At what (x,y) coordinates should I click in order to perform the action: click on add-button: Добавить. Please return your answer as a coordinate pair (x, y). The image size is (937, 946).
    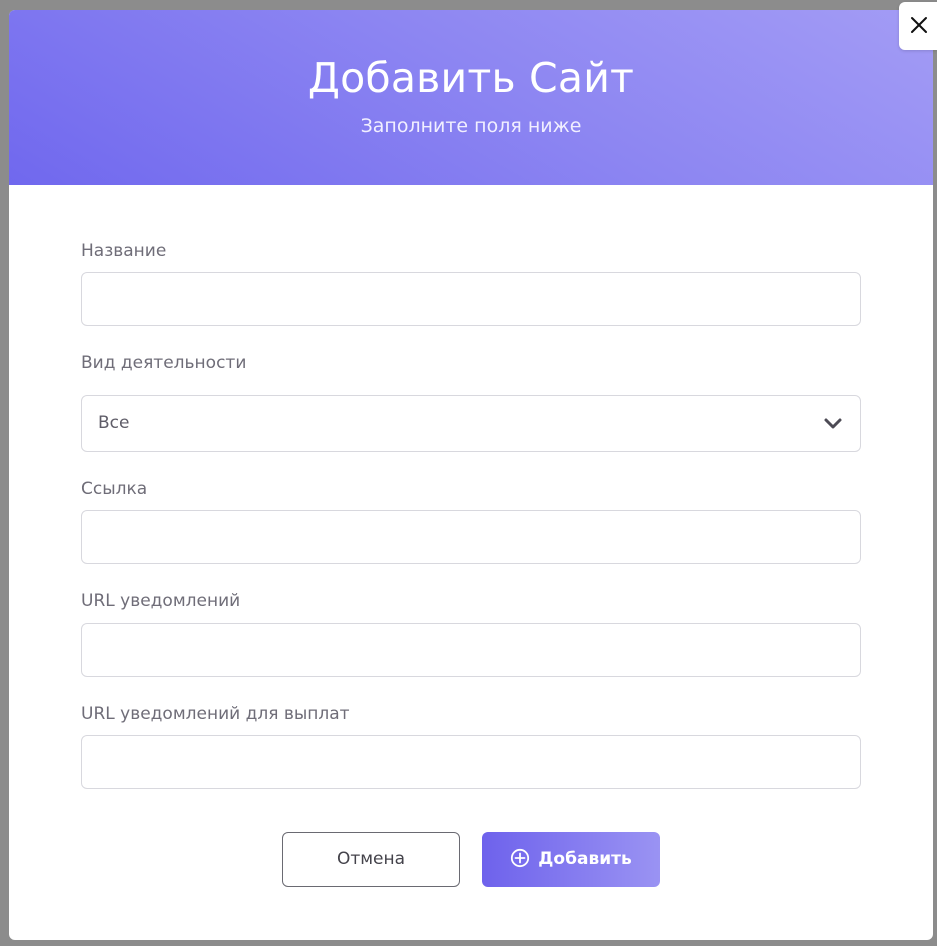
    Looking at the image, I should click on (571, 859).